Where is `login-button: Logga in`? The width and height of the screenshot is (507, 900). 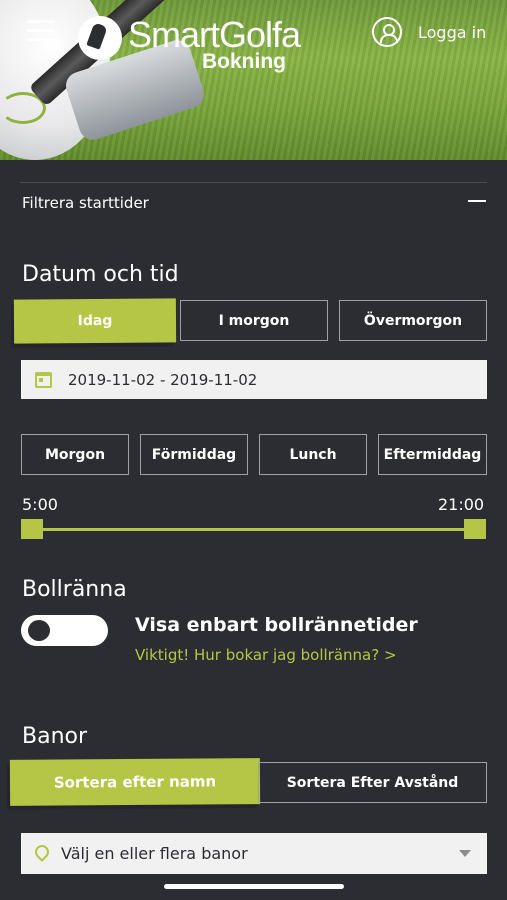
login-button: Logga in is located at coordinates (429, 32).